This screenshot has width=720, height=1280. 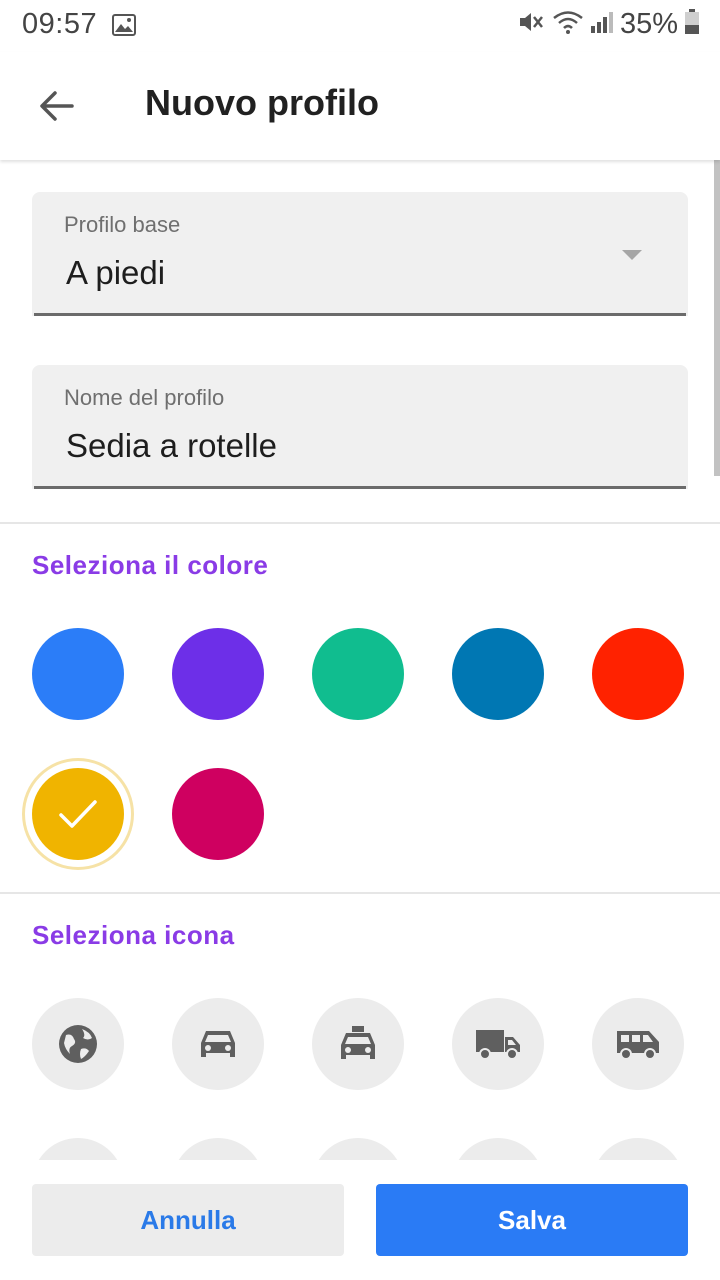 What do you see at coordinates (188, 1220) in the screenshot?
I see `cancel-button: Annulla` at bounding box center [188, 1220].